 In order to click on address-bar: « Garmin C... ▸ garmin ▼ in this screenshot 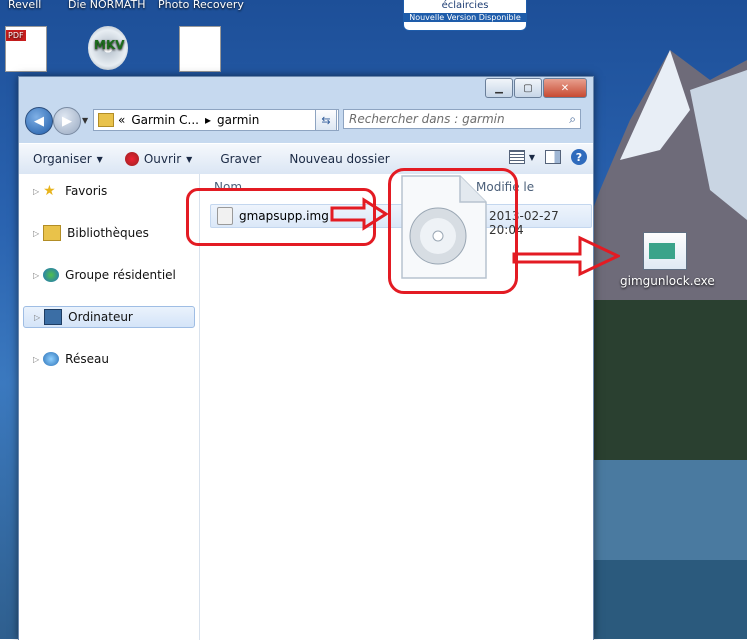, I will do `click(216, 120)`.